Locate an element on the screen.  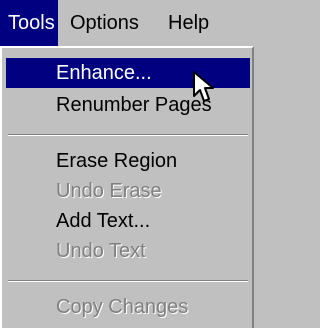
menu-item-undo-erase-label: Undo Erase is located at coordinates (109, 191).